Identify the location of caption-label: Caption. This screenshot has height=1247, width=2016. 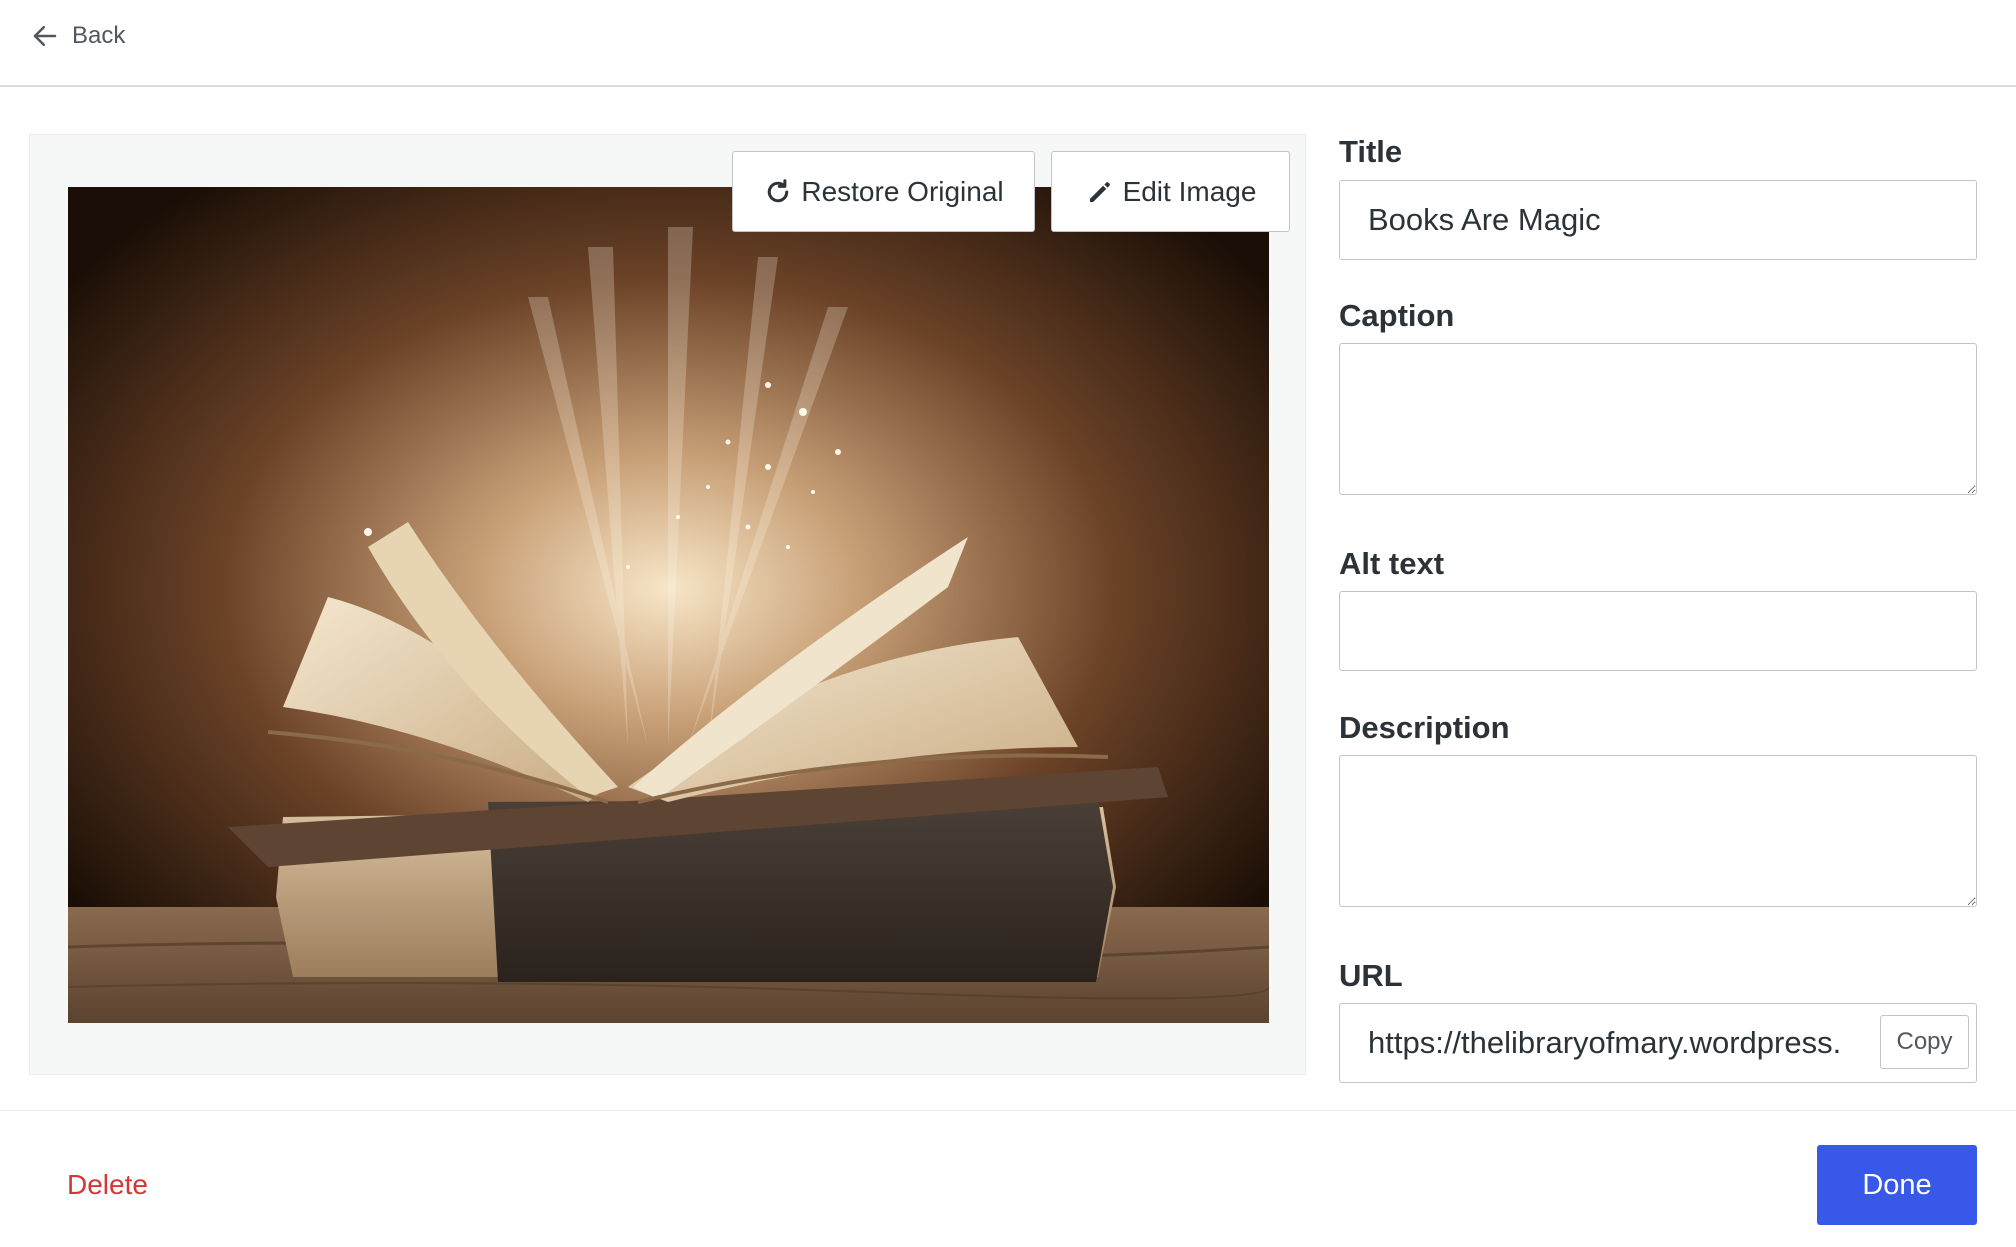
(1397, 315).